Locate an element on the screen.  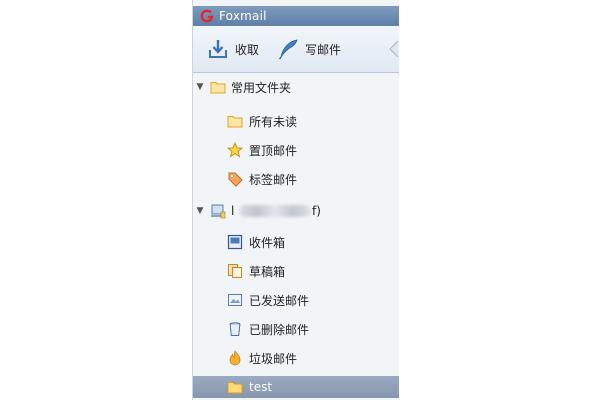
folder-item-junk: 垃圾邮件 is located at coordinates (296, 358).